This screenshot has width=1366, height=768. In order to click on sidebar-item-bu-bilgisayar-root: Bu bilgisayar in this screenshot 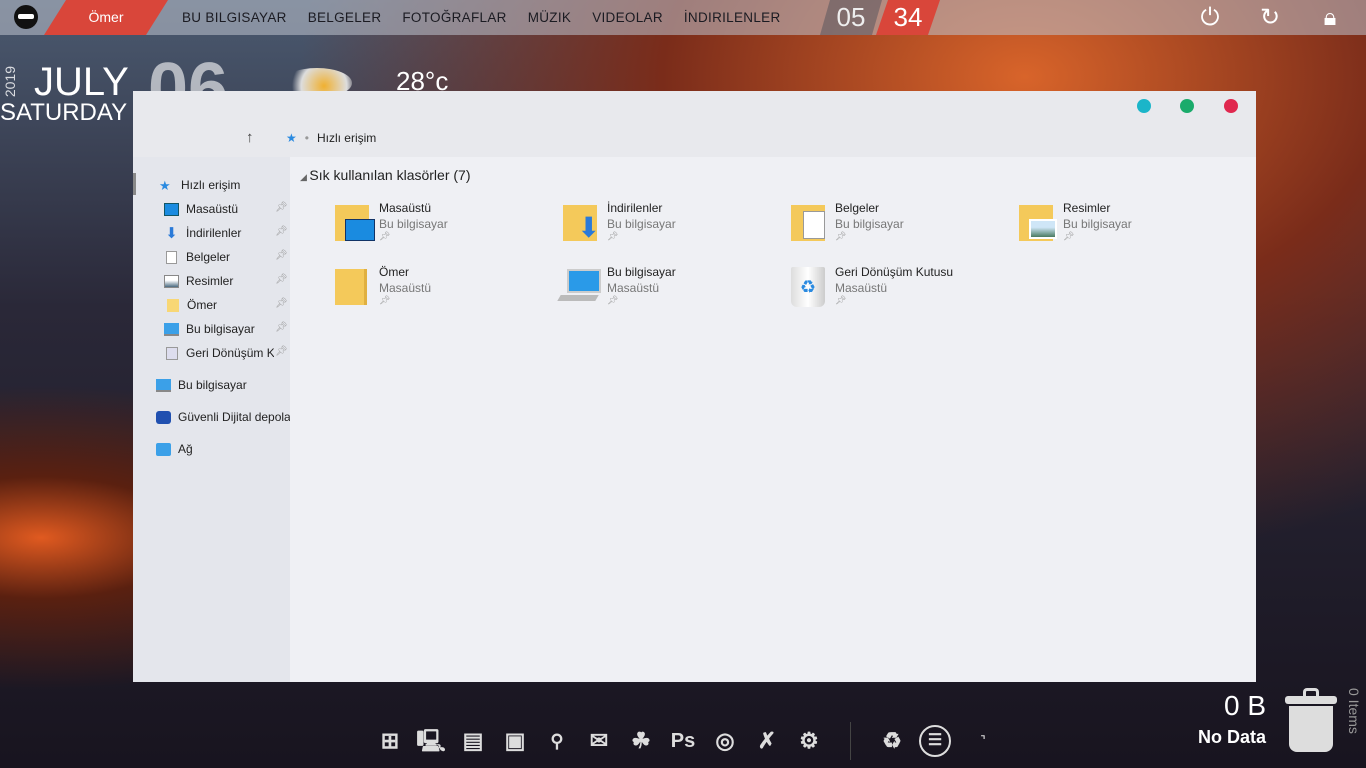, I will do `click(201, 385)`.